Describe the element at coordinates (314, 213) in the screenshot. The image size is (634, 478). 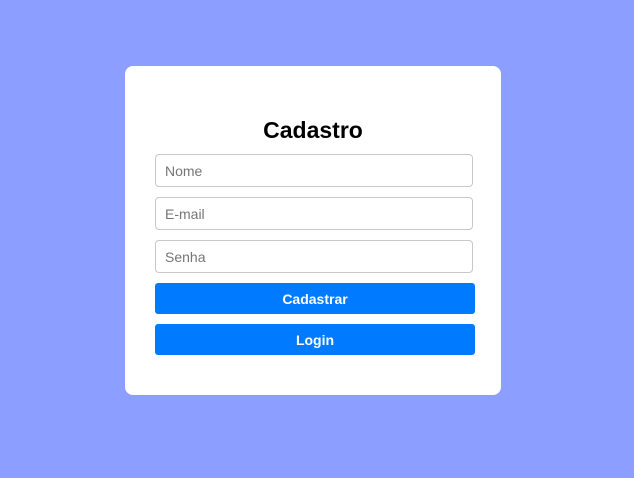
I see `email-input` at that location.